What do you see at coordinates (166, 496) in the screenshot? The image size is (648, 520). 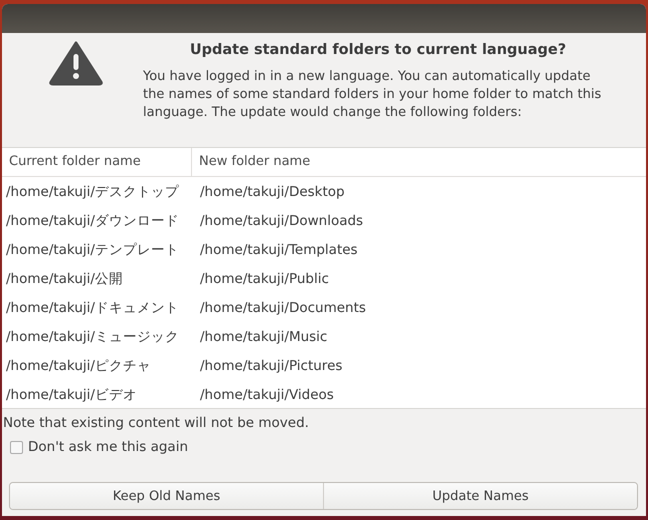 I see `dialog-button: Keep Old Names` at bounding box center [166, 496].